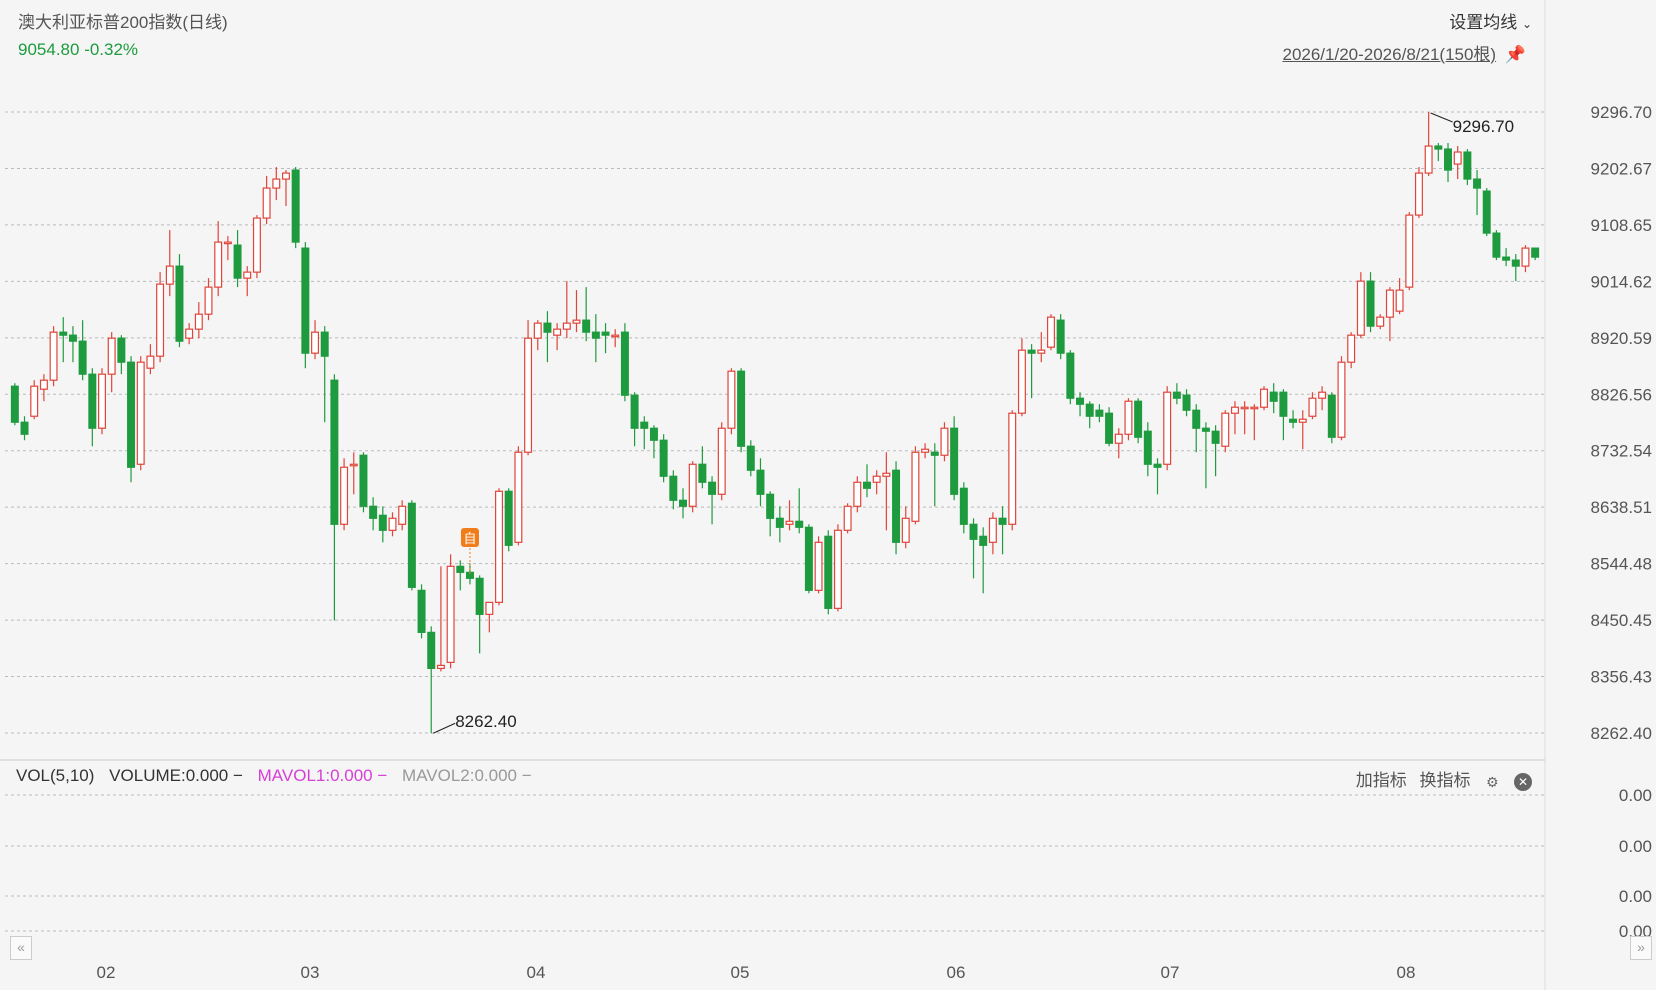 This screenshot has width=1656, height=990. What do you see at coordinates (1483, 22) in the screenshot?
I see `ma-settings-label: 设置均线` at bounding box center [1483, 22].